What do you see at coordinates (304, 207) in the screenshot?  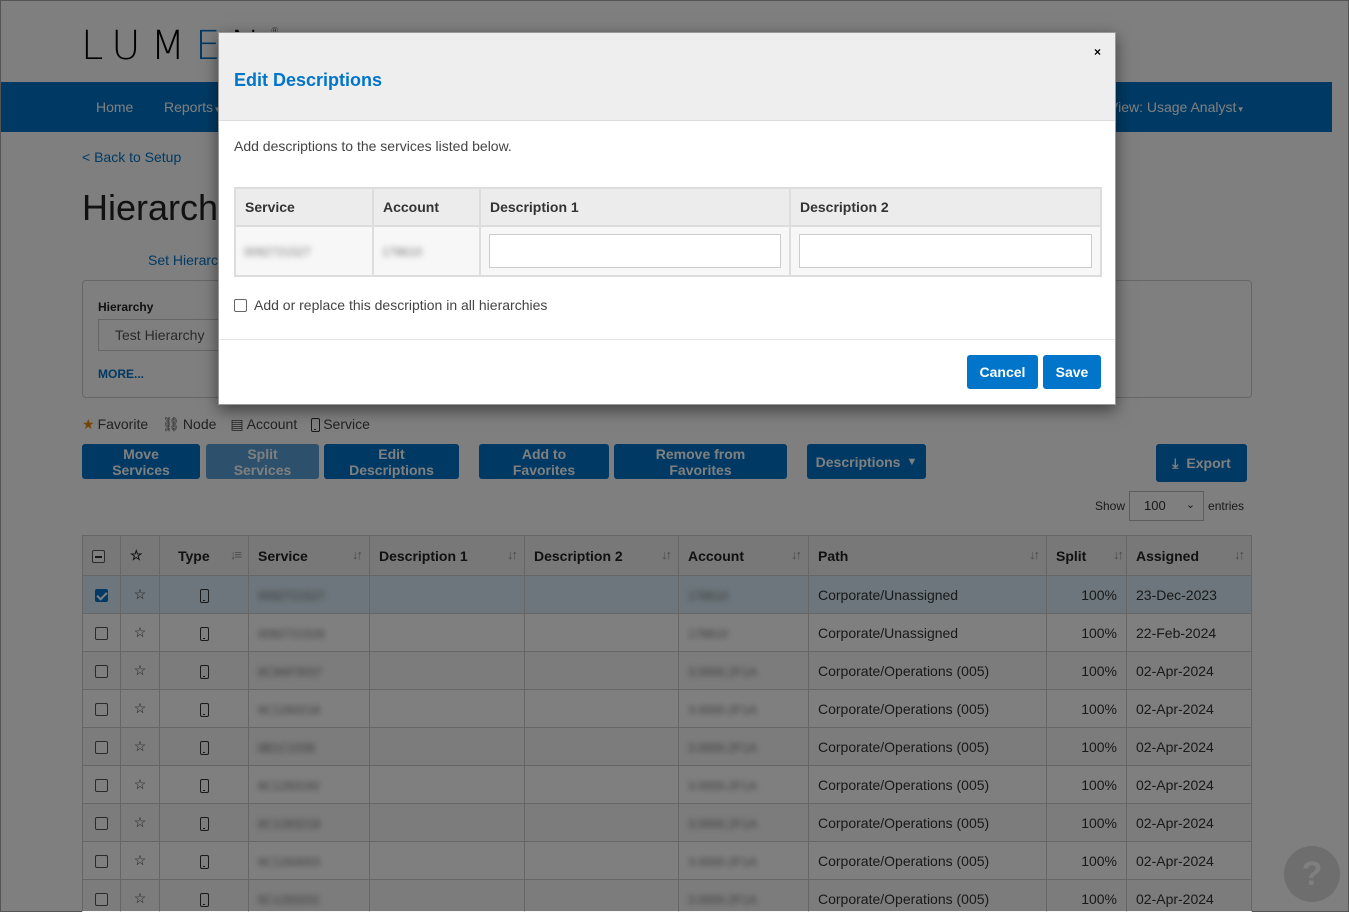 I see `edit-col-service: Service` at bounding box center [304, 207].